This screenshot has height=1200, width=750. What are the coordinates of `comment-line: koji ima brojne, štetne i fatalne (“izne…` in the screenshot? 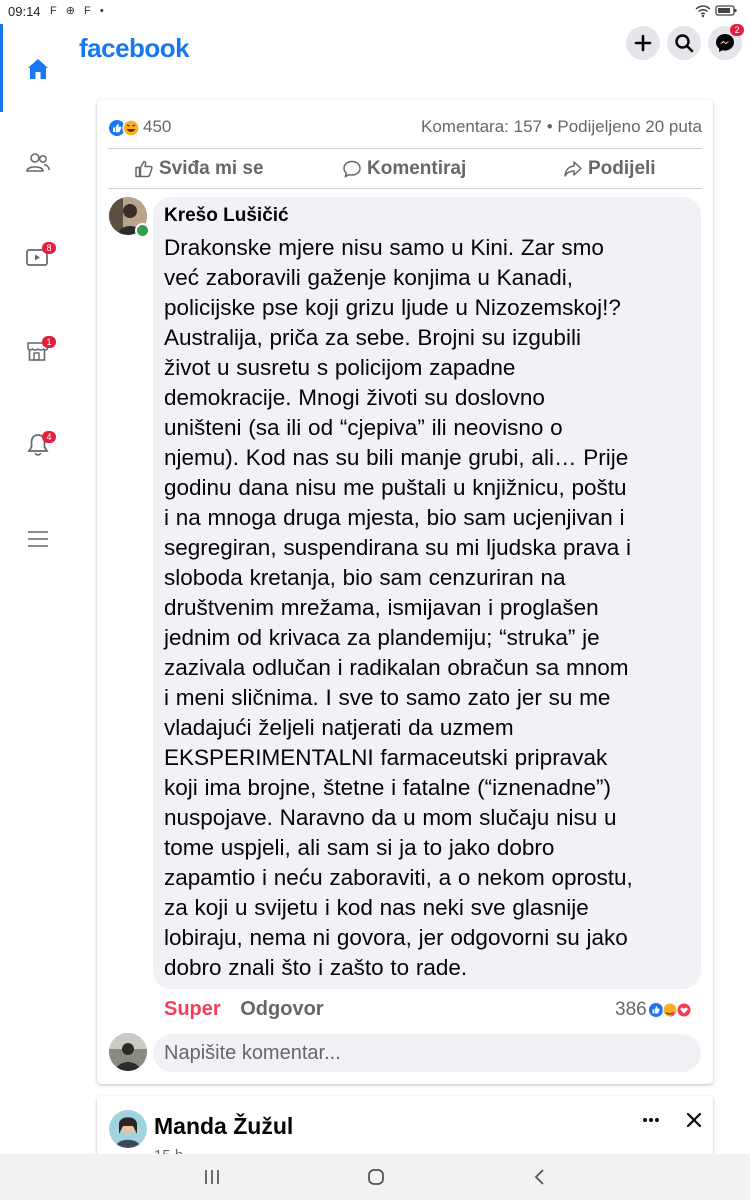 It's located at (387, 787).